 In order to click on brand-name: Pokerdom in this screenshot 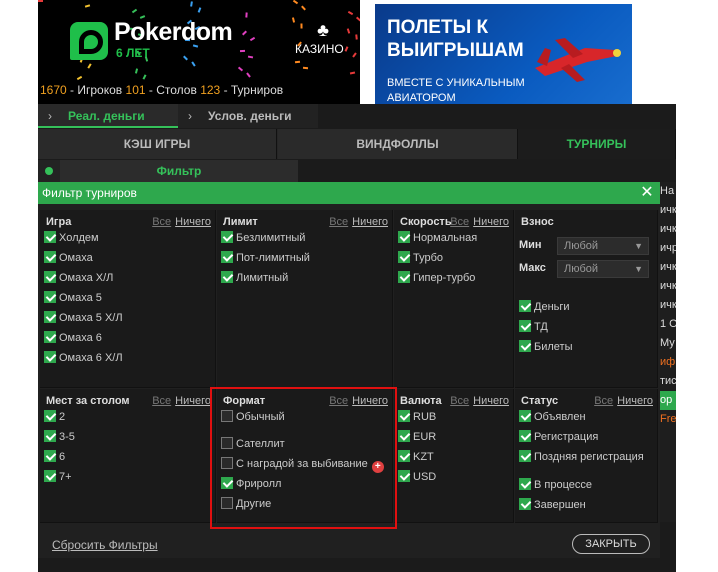, I will do `click(173, 32)`.